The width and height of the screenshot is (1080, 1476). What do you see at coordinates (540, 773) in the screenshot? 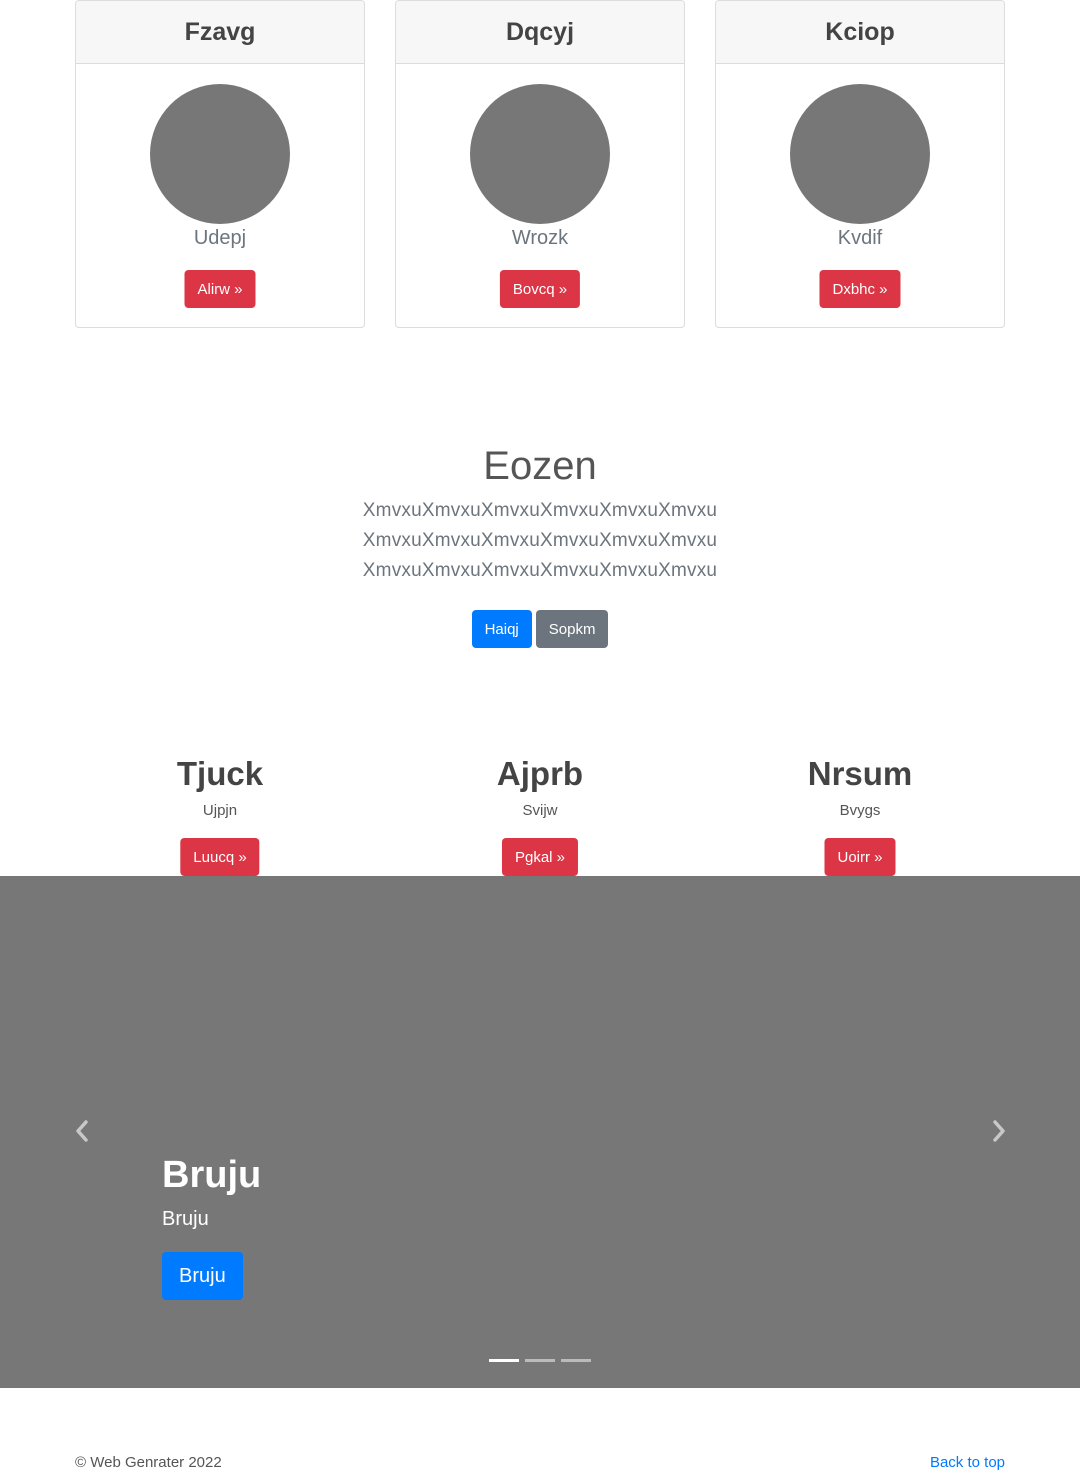
I see `column-title: Ajprb` at bounding box center [540, 773].